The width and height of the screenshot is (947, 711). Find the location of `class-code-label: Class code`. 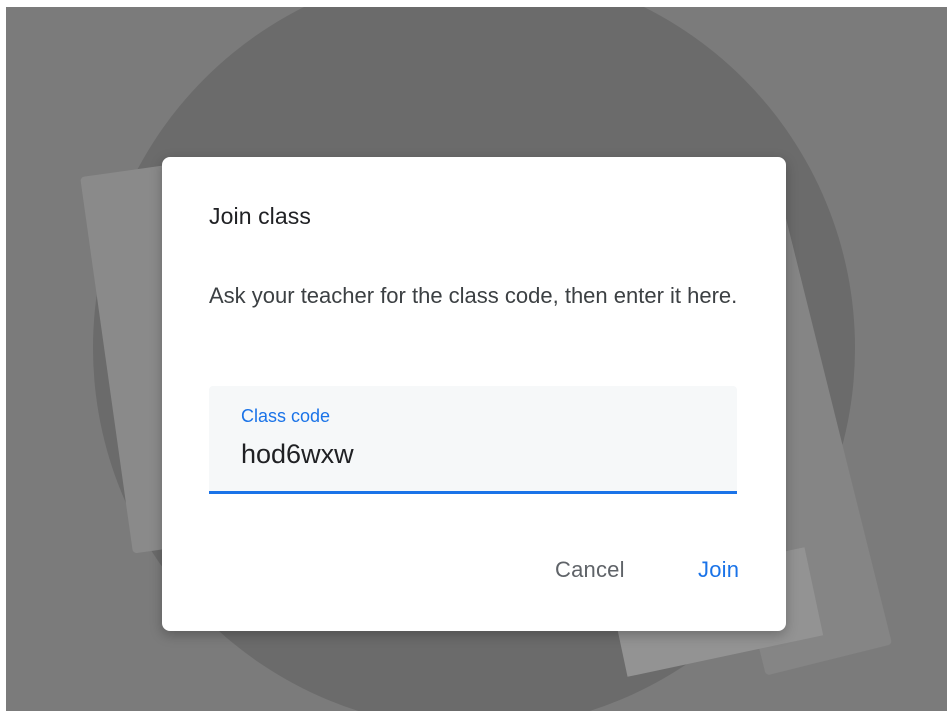

class-code-label: Class code is located at coordinates (286, 416).